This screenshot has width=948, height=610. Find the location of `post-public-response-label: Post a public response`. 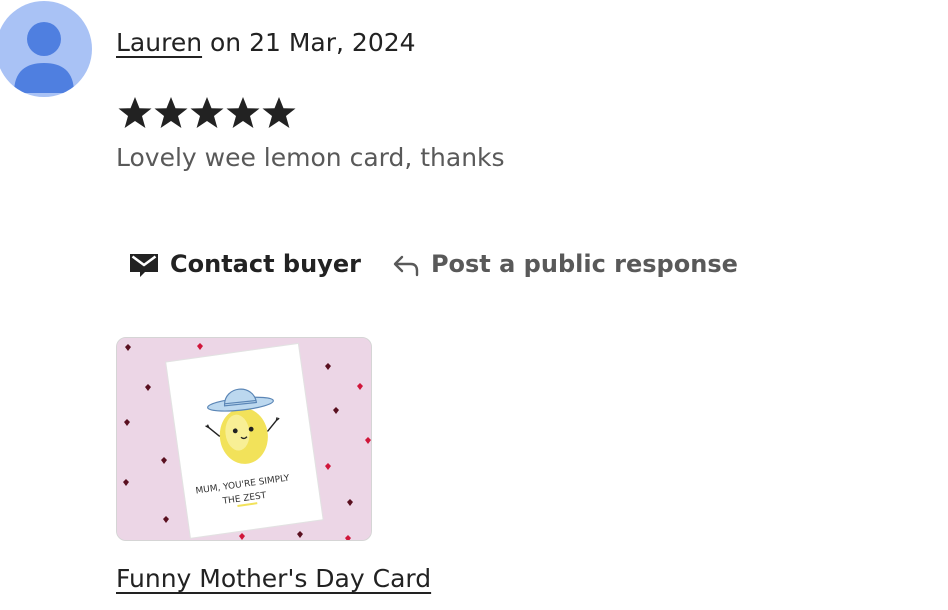

post-public-response-label: Post a public response is located at coordinates (584, 264).